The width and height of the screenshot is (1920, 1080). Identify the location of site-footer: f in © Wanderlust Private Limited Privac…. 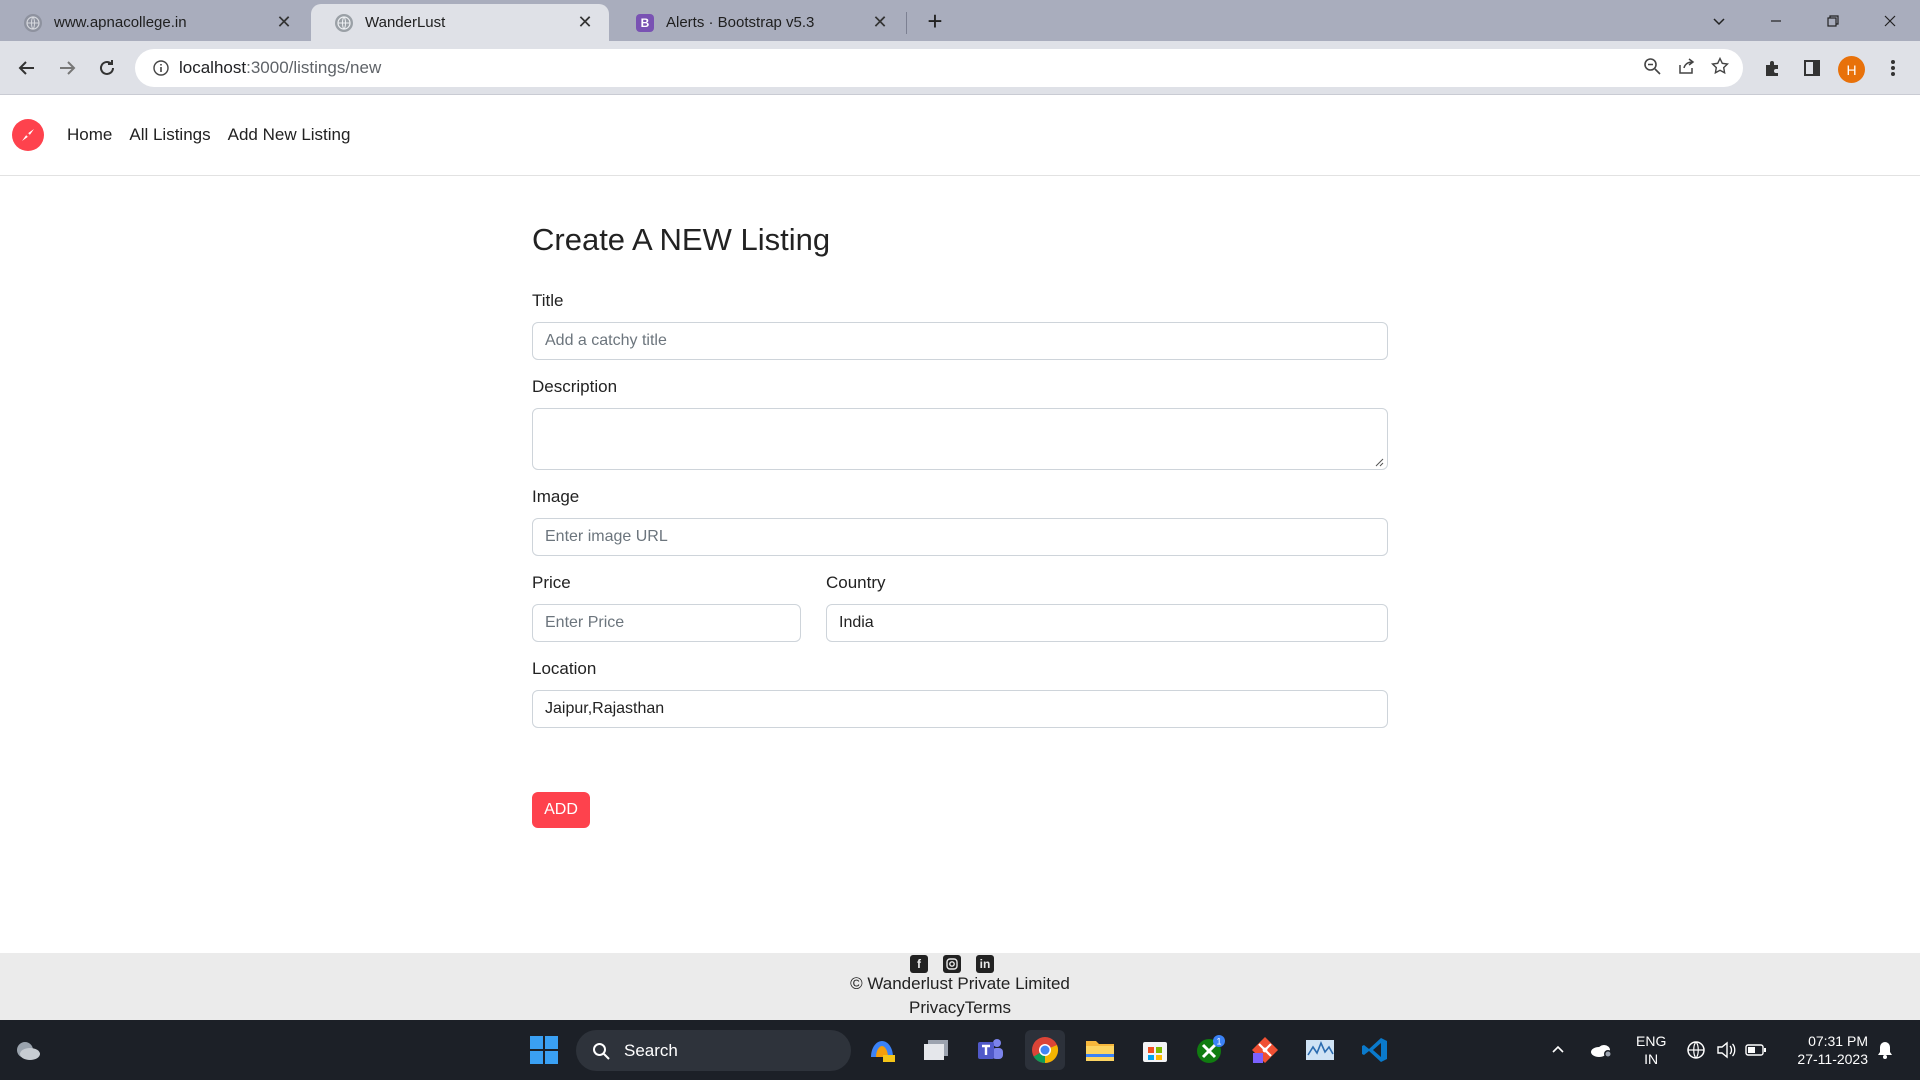
(960, 986).